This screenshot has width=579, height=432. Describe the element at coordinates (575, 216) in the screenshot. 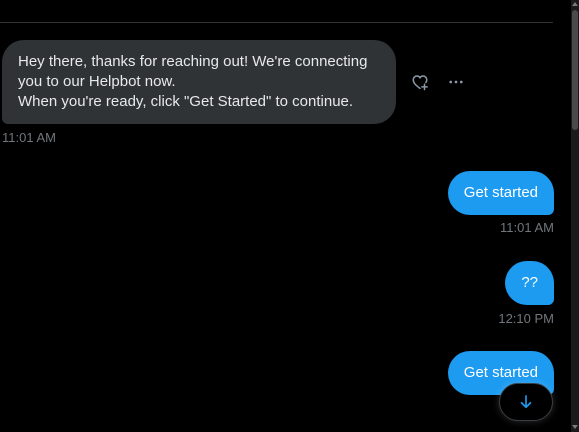

I see `scrollbar` at that location.